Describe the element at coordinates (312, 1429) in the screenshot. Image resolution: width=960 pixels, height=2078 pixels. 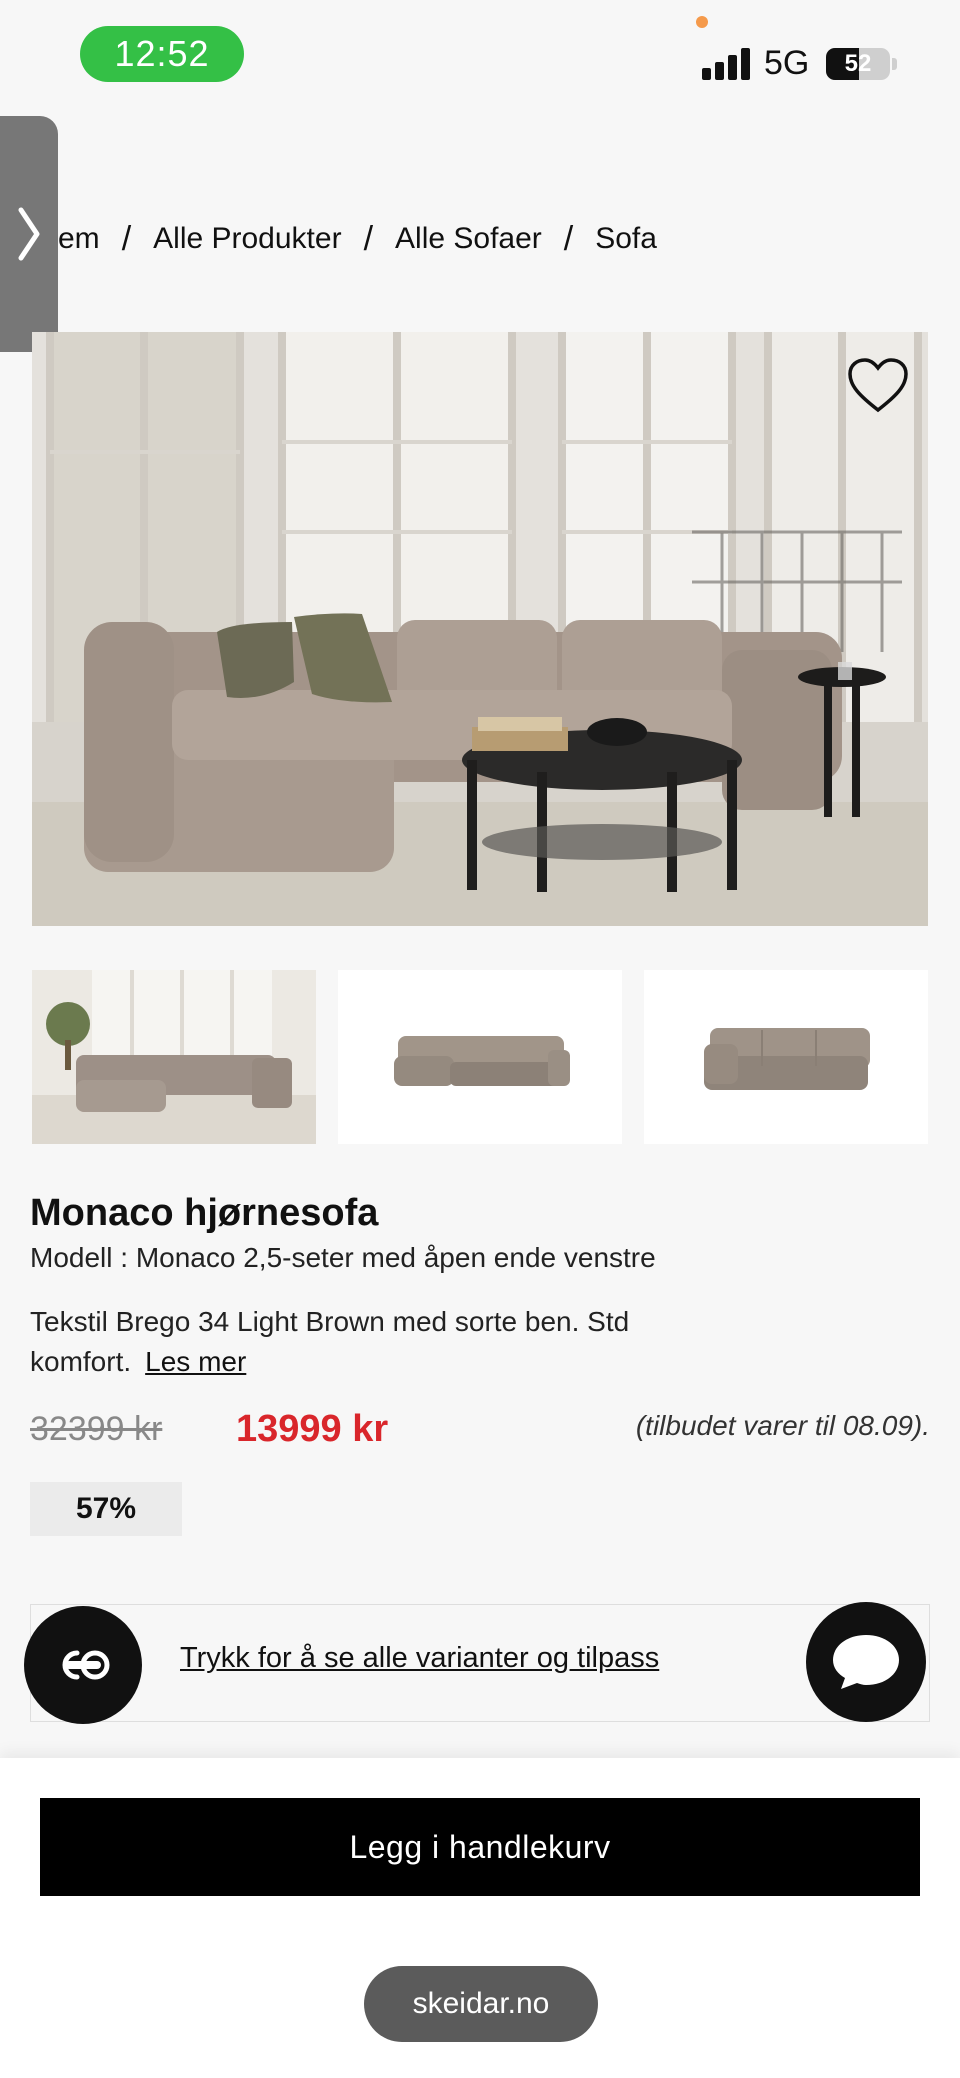
I see `sale-price: 13999 kr` at that location.